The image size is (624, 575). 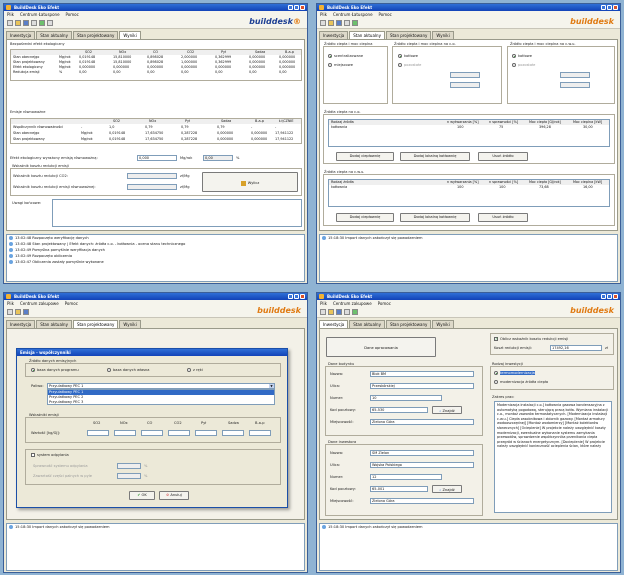 I want to click on cost-checkbox: ✓, so click(x=496, y=338).